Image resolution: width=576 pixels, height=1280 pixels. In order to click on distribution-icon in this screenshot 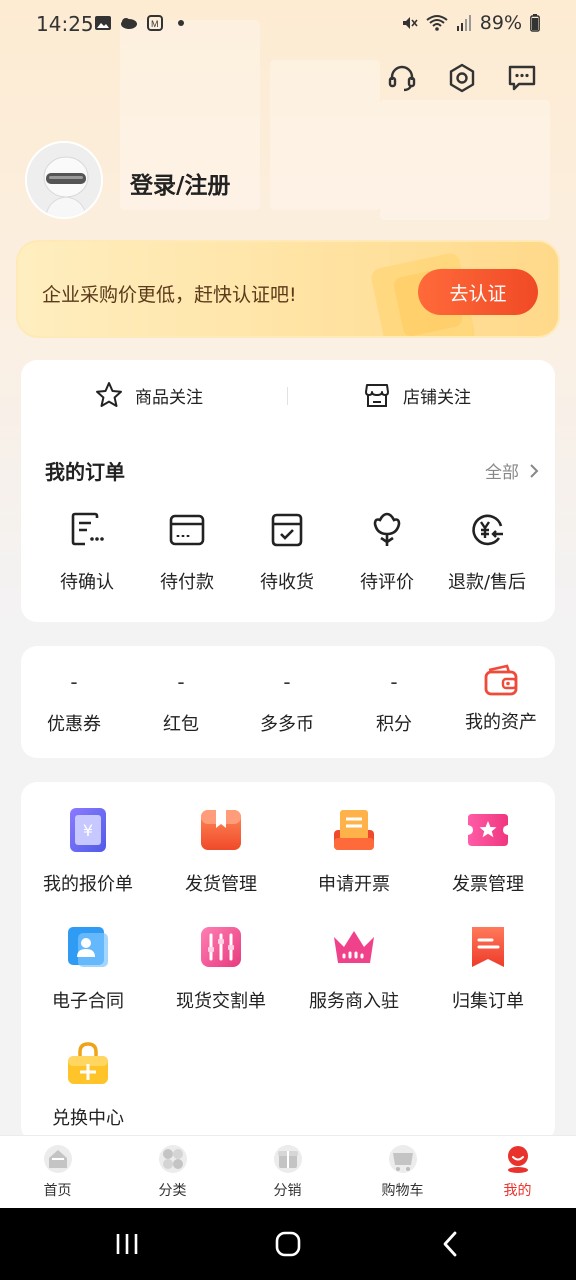, I will do `click(287, 1159)`.